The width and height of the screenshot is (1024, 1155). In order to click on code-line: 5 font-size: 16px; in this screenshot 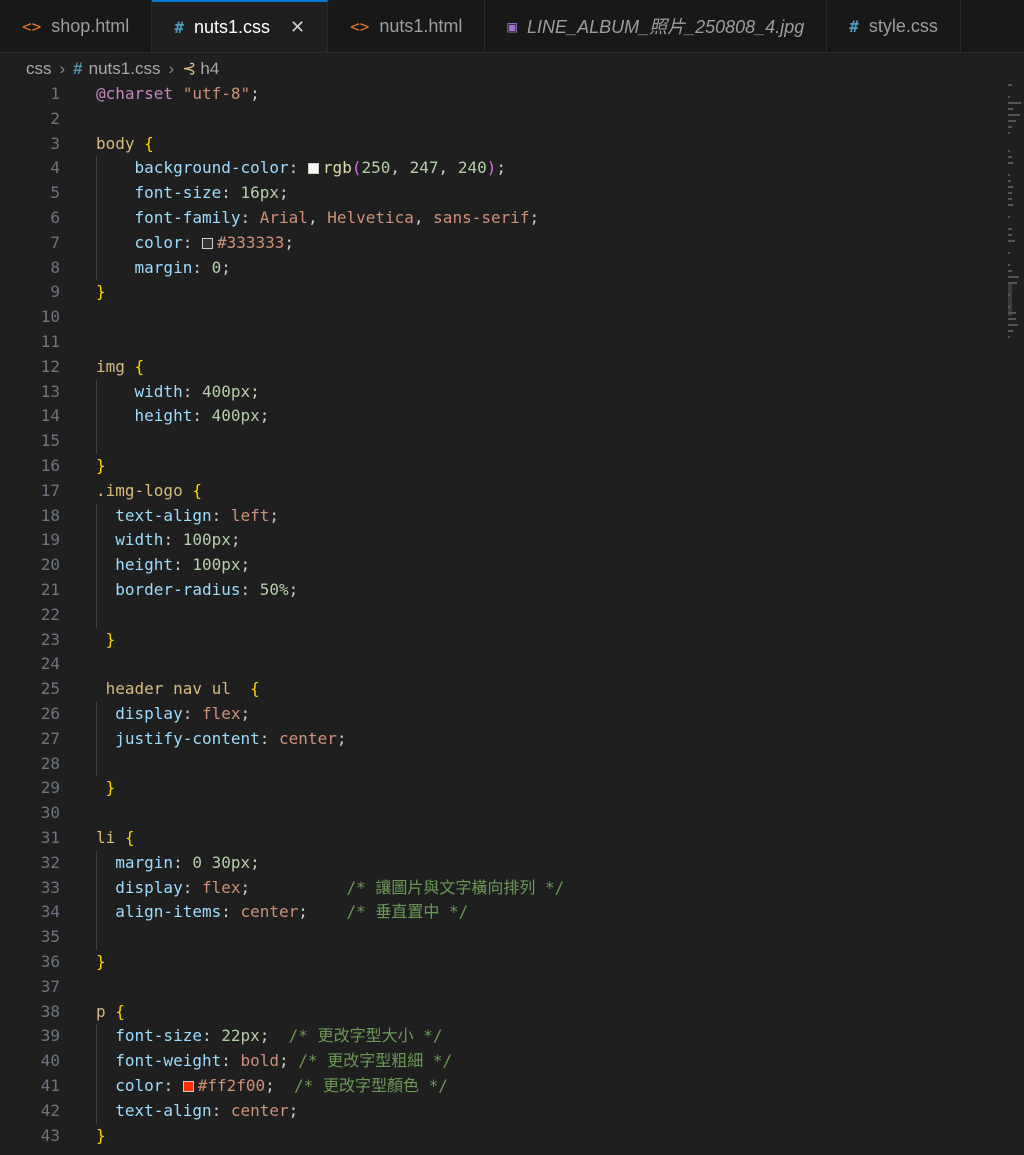, I will do `click(500, 193)`.